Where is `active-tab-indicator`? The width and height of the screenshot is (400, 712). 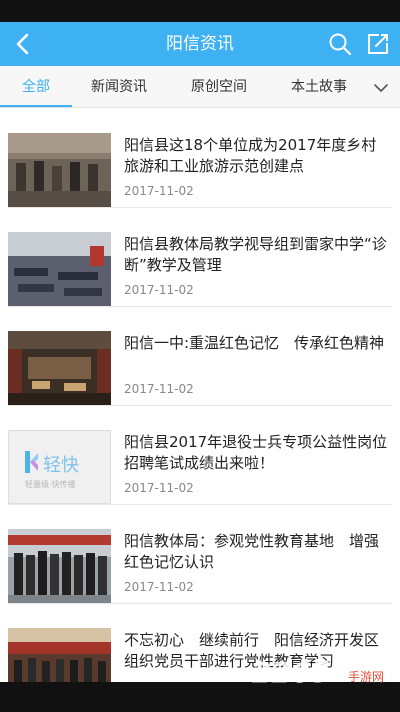 active-tab-indicator is located at coordinates (36, 106).